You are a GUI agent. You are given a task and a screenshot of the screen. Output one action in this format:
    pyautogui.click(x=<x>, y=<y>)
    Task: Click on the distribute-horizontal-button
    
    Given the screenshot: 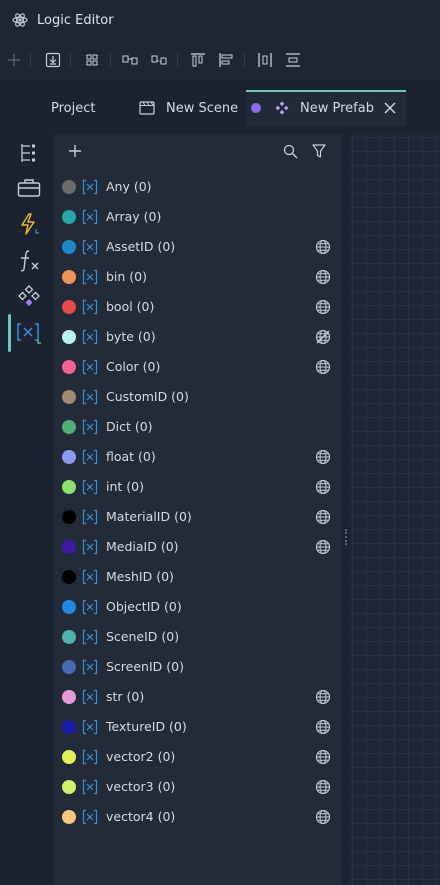 What is the action you would take?
    pyautogui.click(x=265, y=60)
    